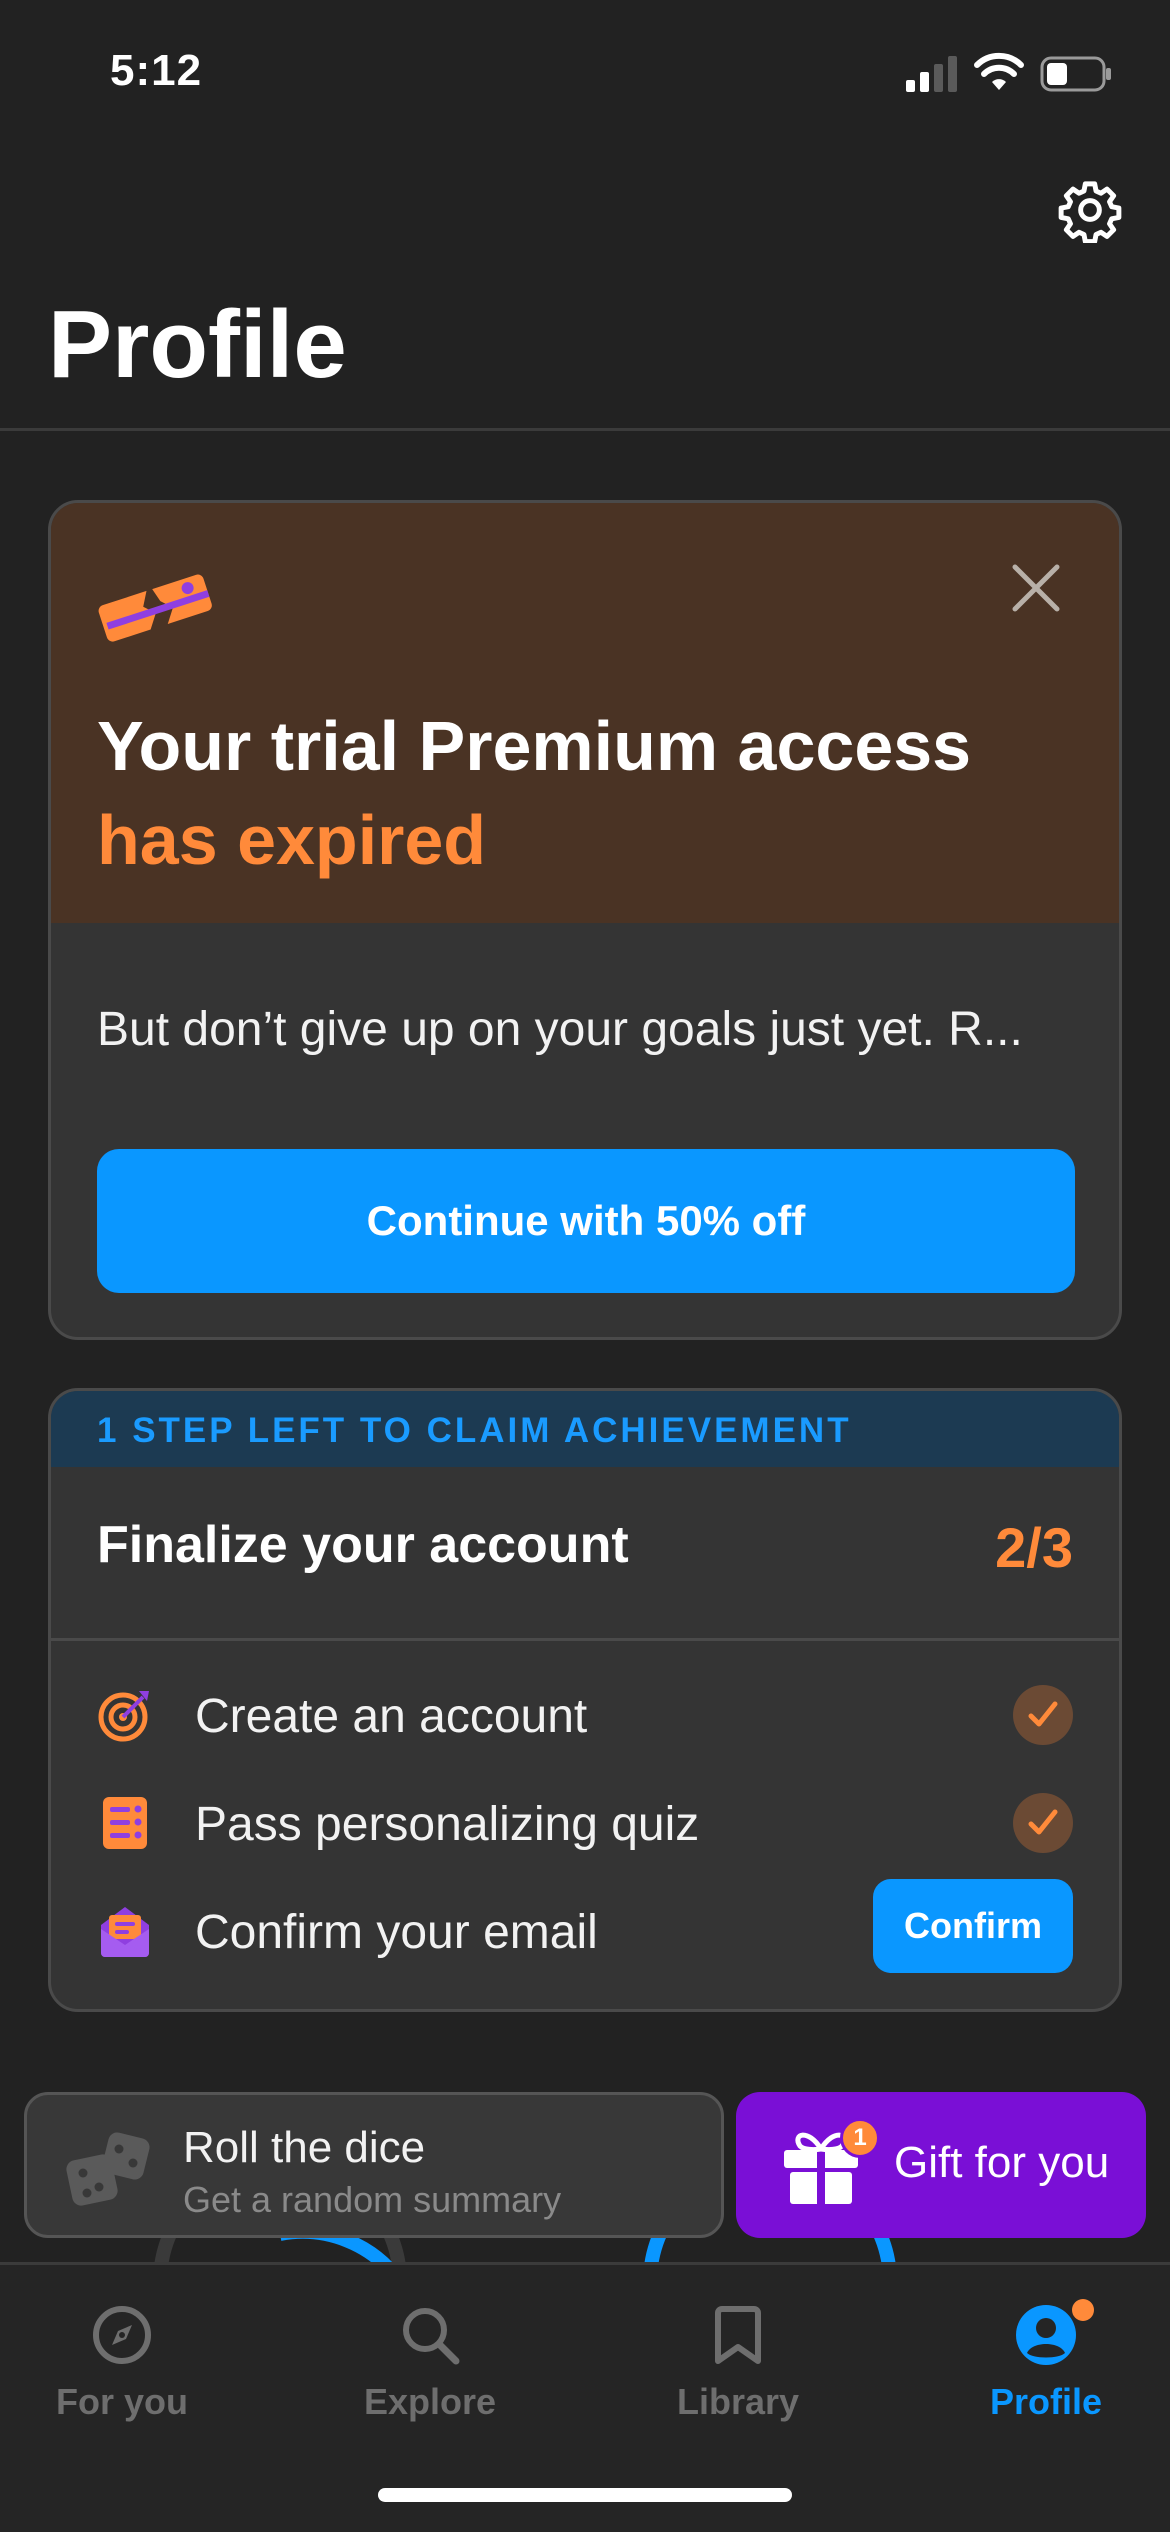 This screenshot has width=1170, height=2532. I want to click on tab-profile: Profile, so click(1046, 2377).